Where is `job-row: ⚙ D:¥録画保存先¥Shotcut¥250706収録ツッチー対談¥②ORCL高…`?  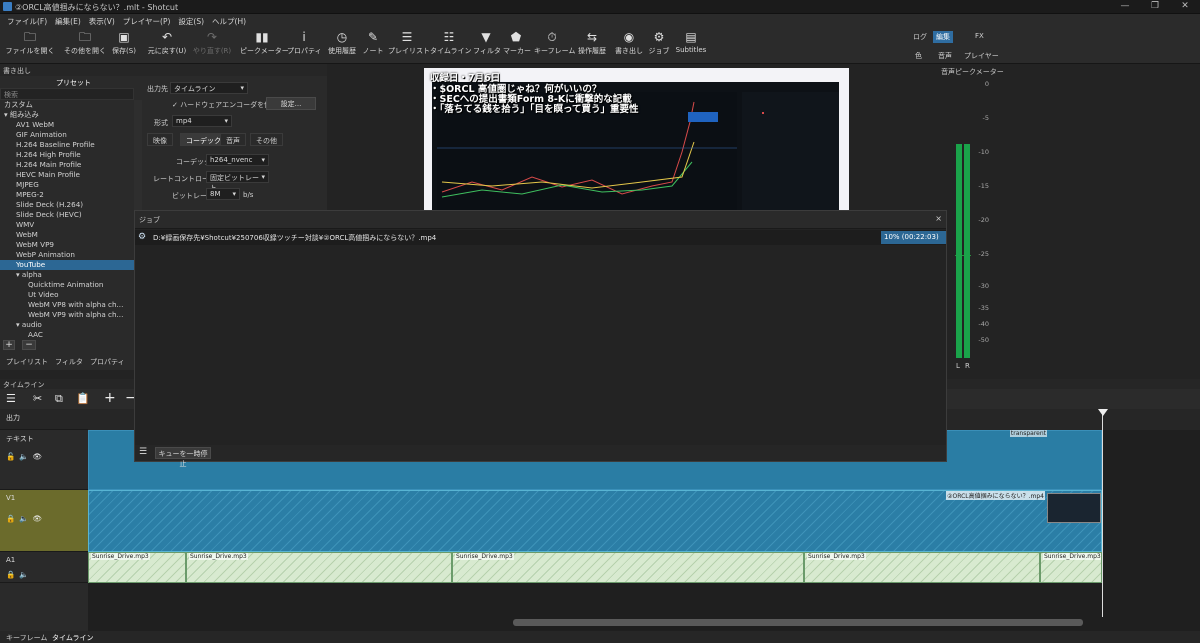 job-row: ⚙ D:¥録画保存先¥Shotcut¥250706収録ツッチー対談¥②ORCL高… is located at coordinates (540, 237).